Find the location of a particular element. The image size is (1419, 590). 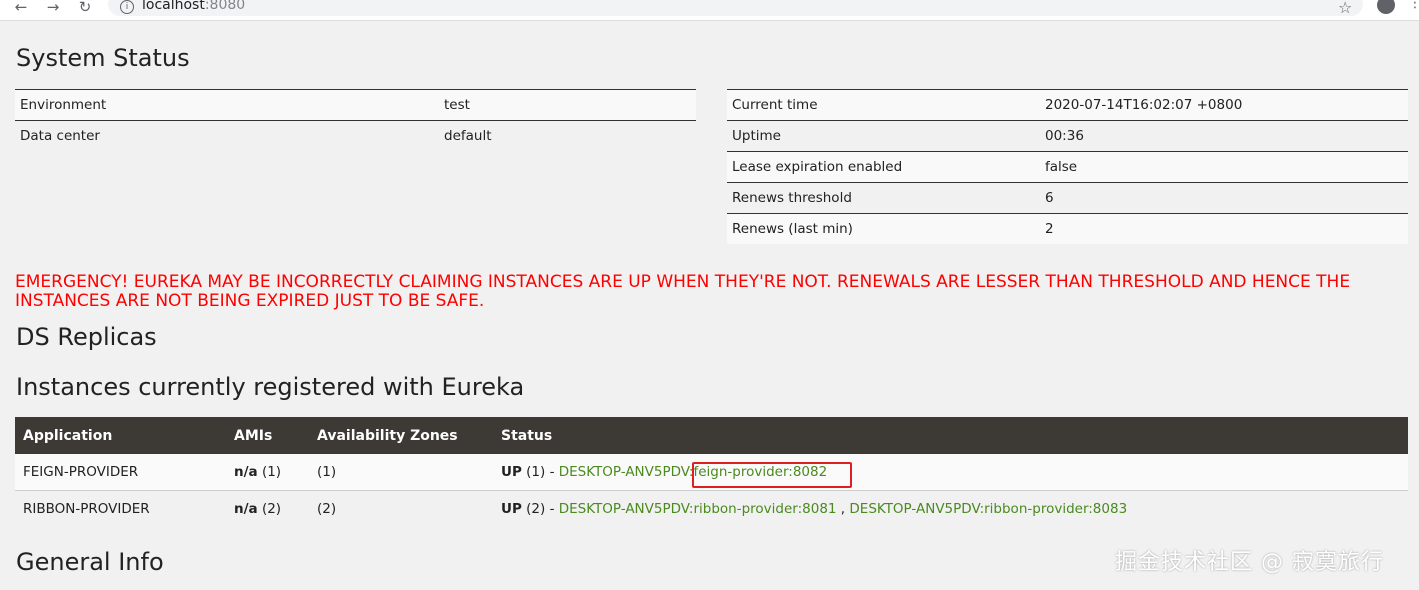

url-host: localhost is located at coordinates (173, 6).